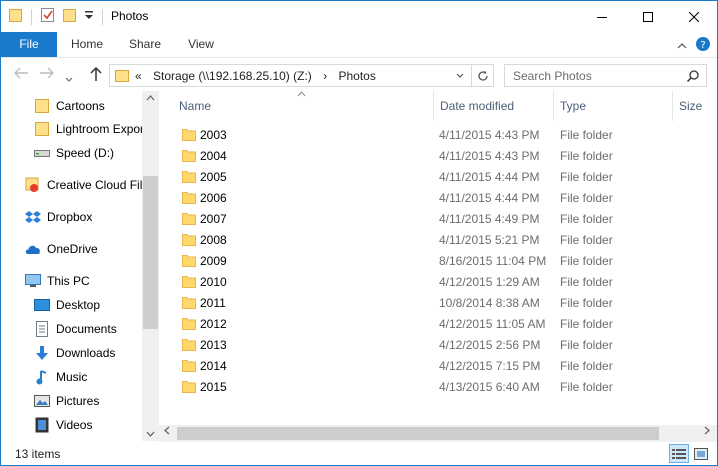 Image resolution: width=718 pixels, height=466 pixels. What do you see at coordinates (69, 78) in the screenshot?
I see `recent-locations-icon` at bounding box center [69, 78].